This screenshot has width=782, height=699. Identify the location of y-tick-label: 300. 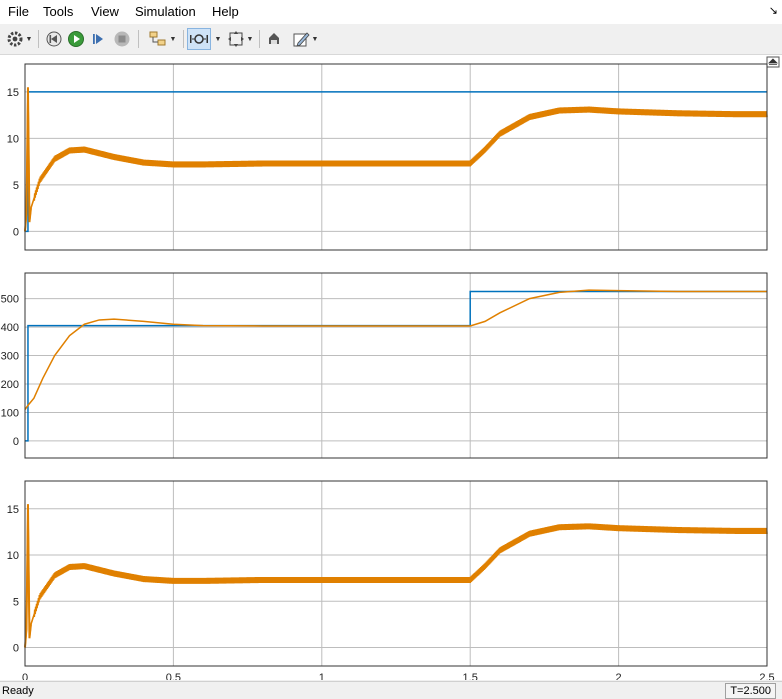
(10, 357).